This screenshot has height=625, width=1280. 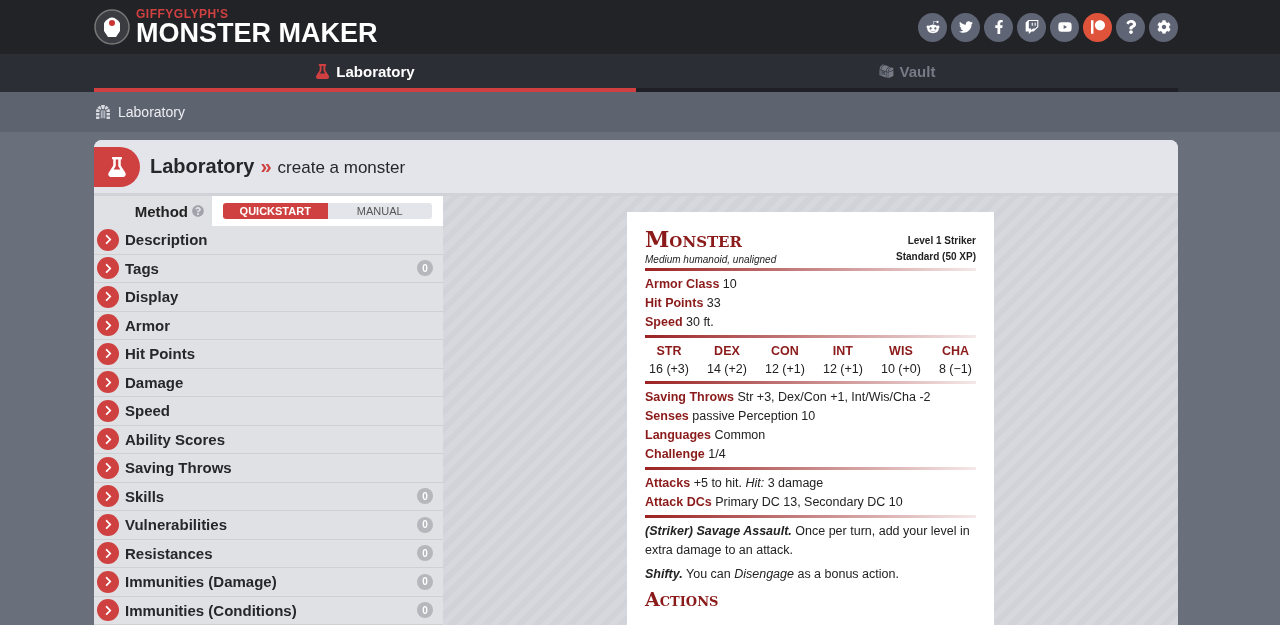 What do you see at coordinates (103, 112) in the screenshot?
I see `dungeon-icon` at bounding box center [103, 112].